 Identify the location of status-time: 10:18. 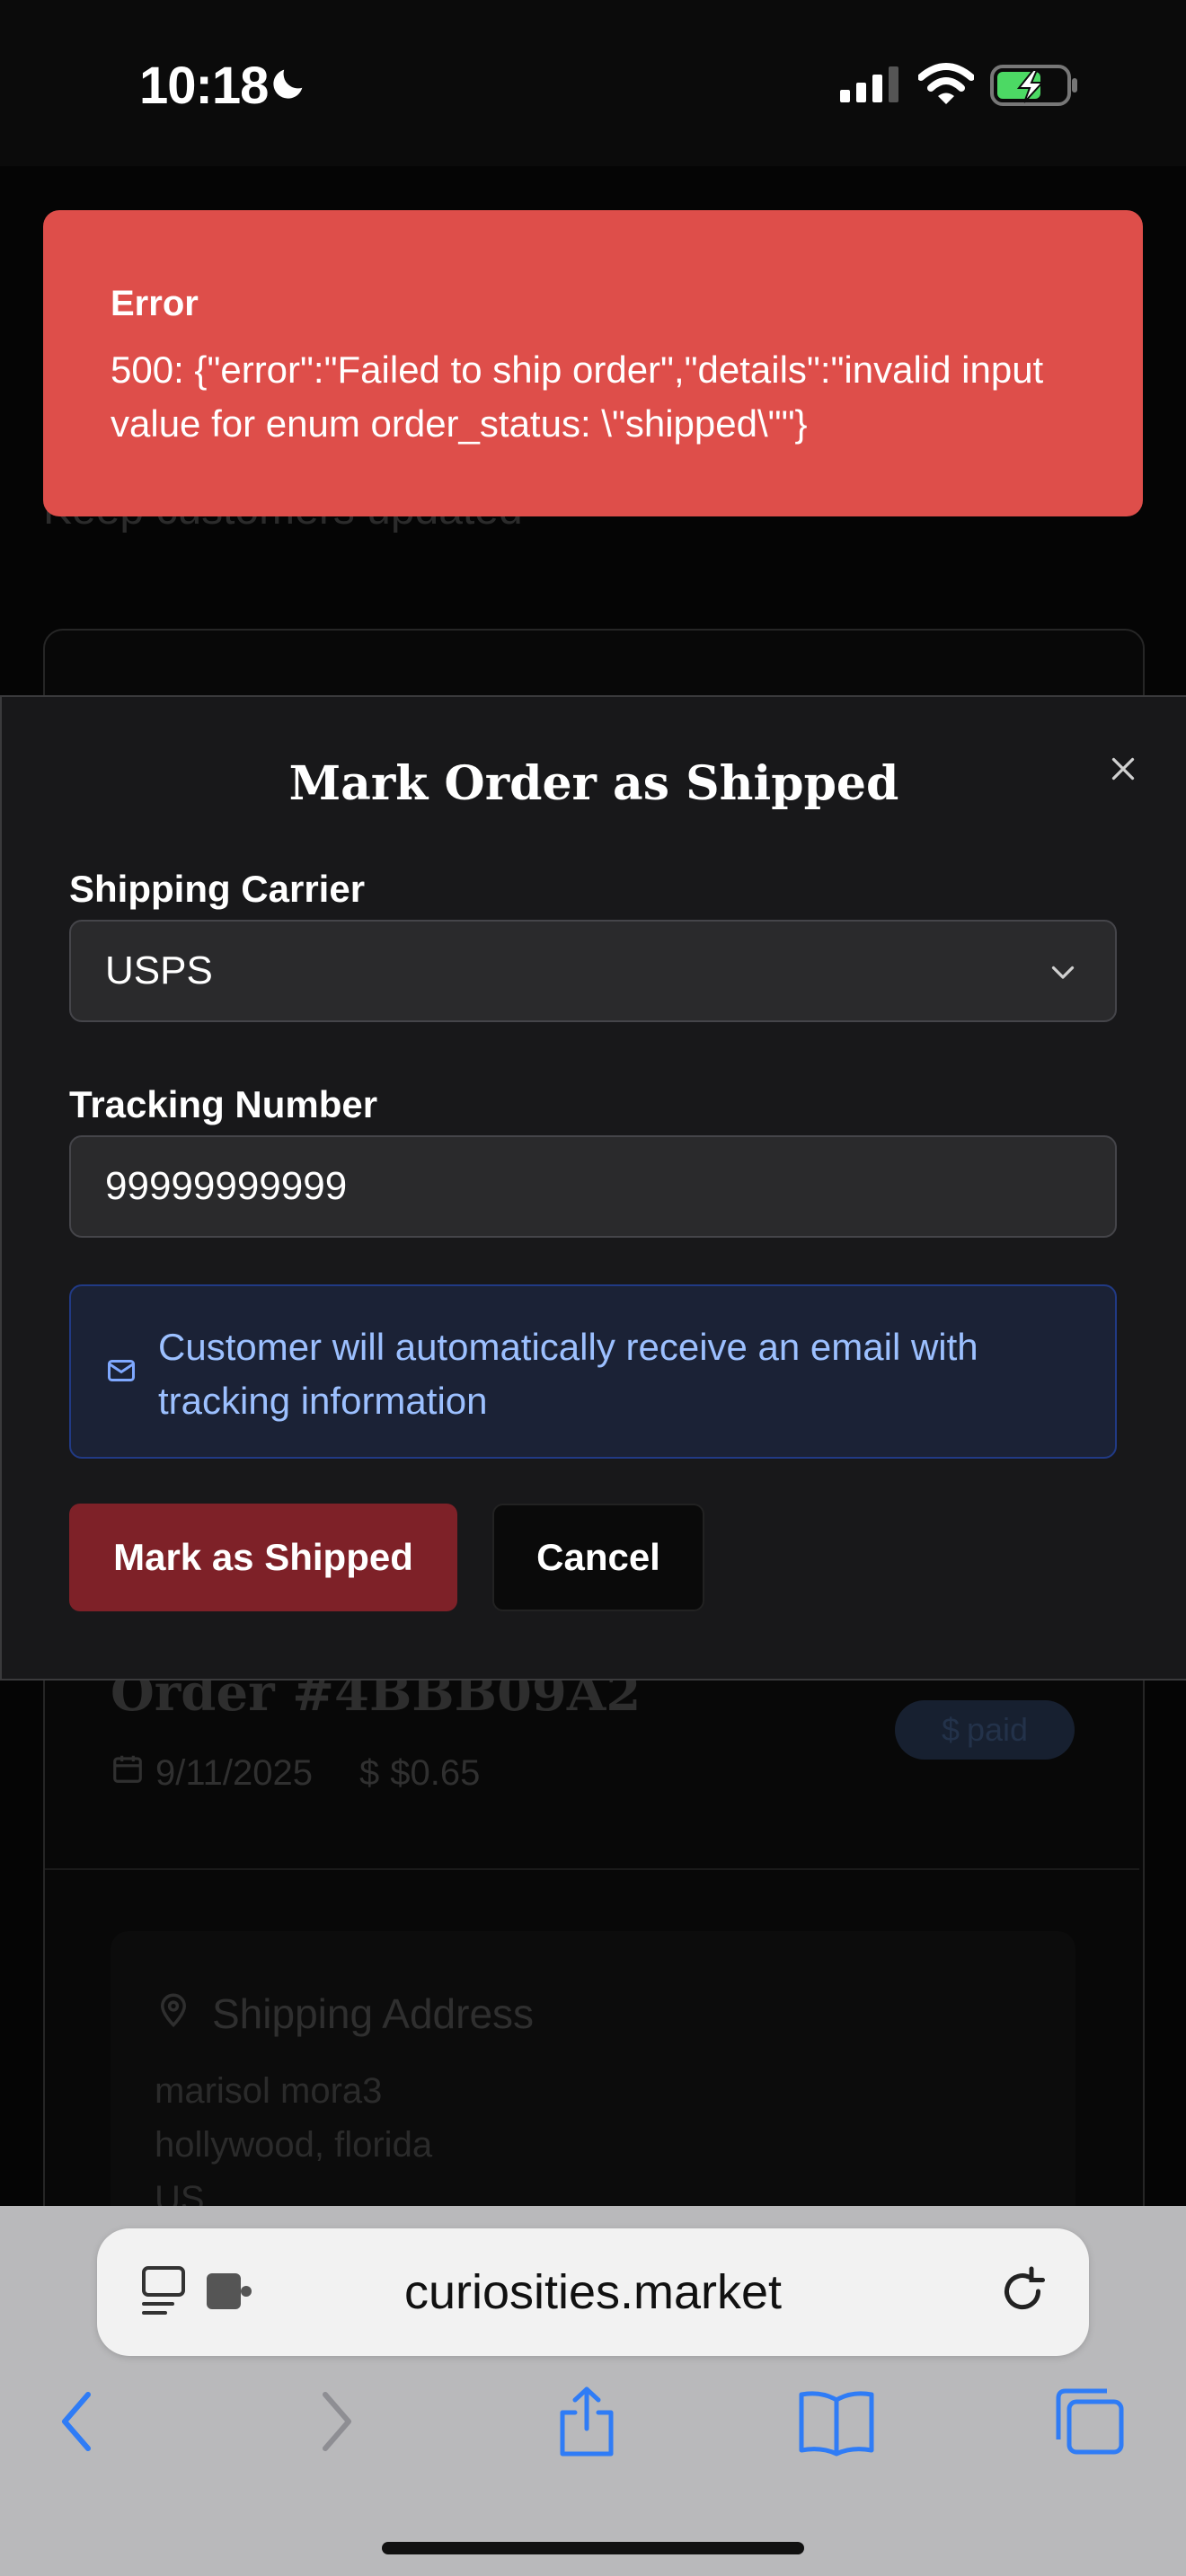
(204, 86).